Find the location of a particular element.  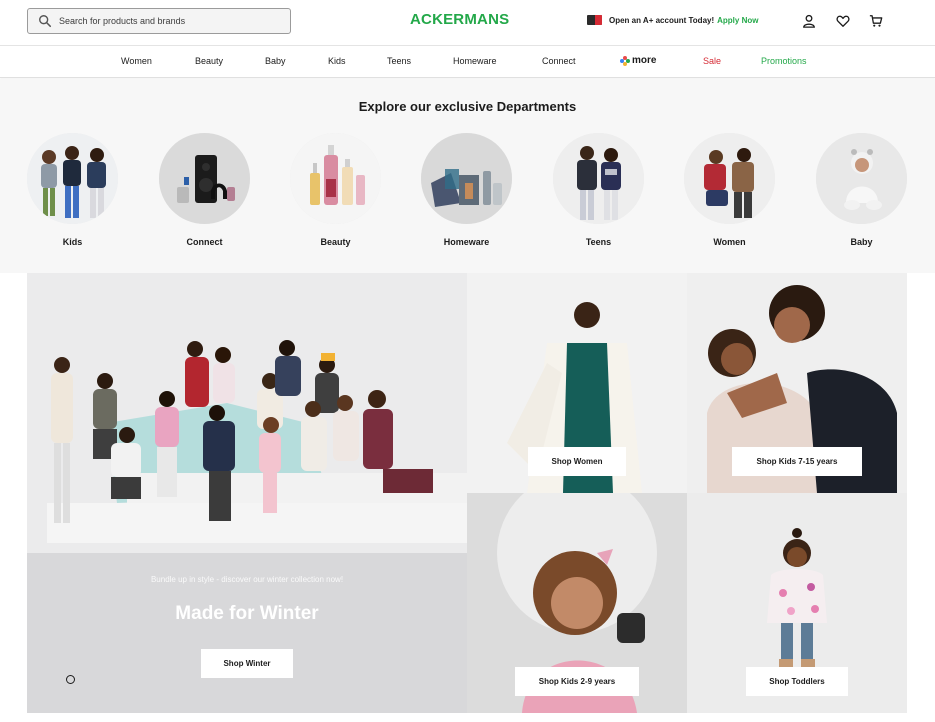

department-beauty: Beauty is located at coordinates (335, 190).